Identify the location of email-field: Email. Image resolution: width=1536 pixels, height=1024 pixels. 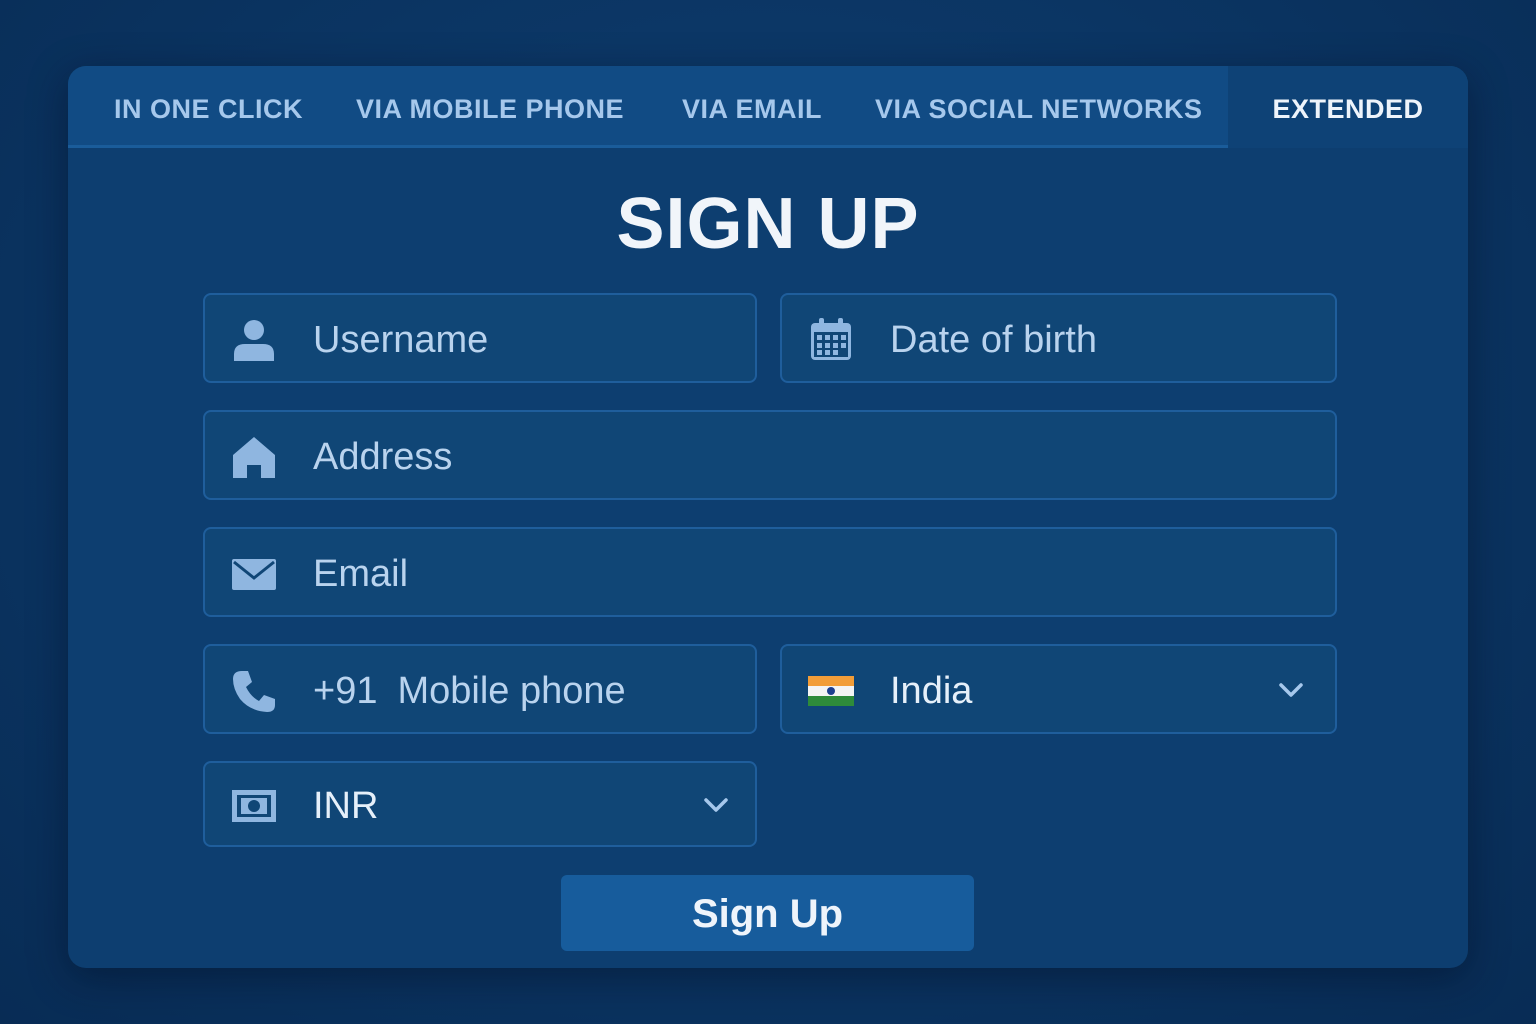
(770, 572).